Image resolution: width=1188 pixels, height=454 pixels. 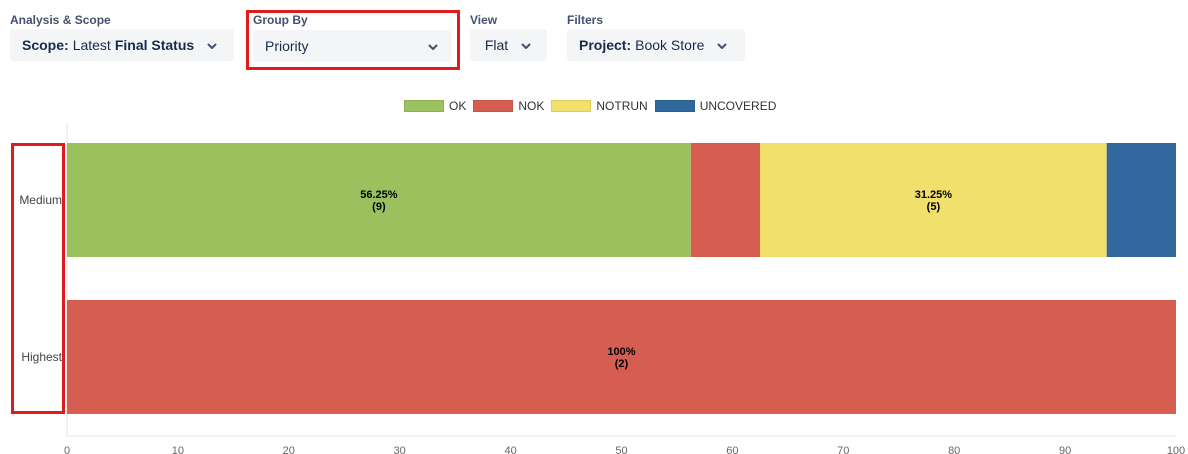 I want to click on scope-value-plain: Latest, so click(x=91, y=45).